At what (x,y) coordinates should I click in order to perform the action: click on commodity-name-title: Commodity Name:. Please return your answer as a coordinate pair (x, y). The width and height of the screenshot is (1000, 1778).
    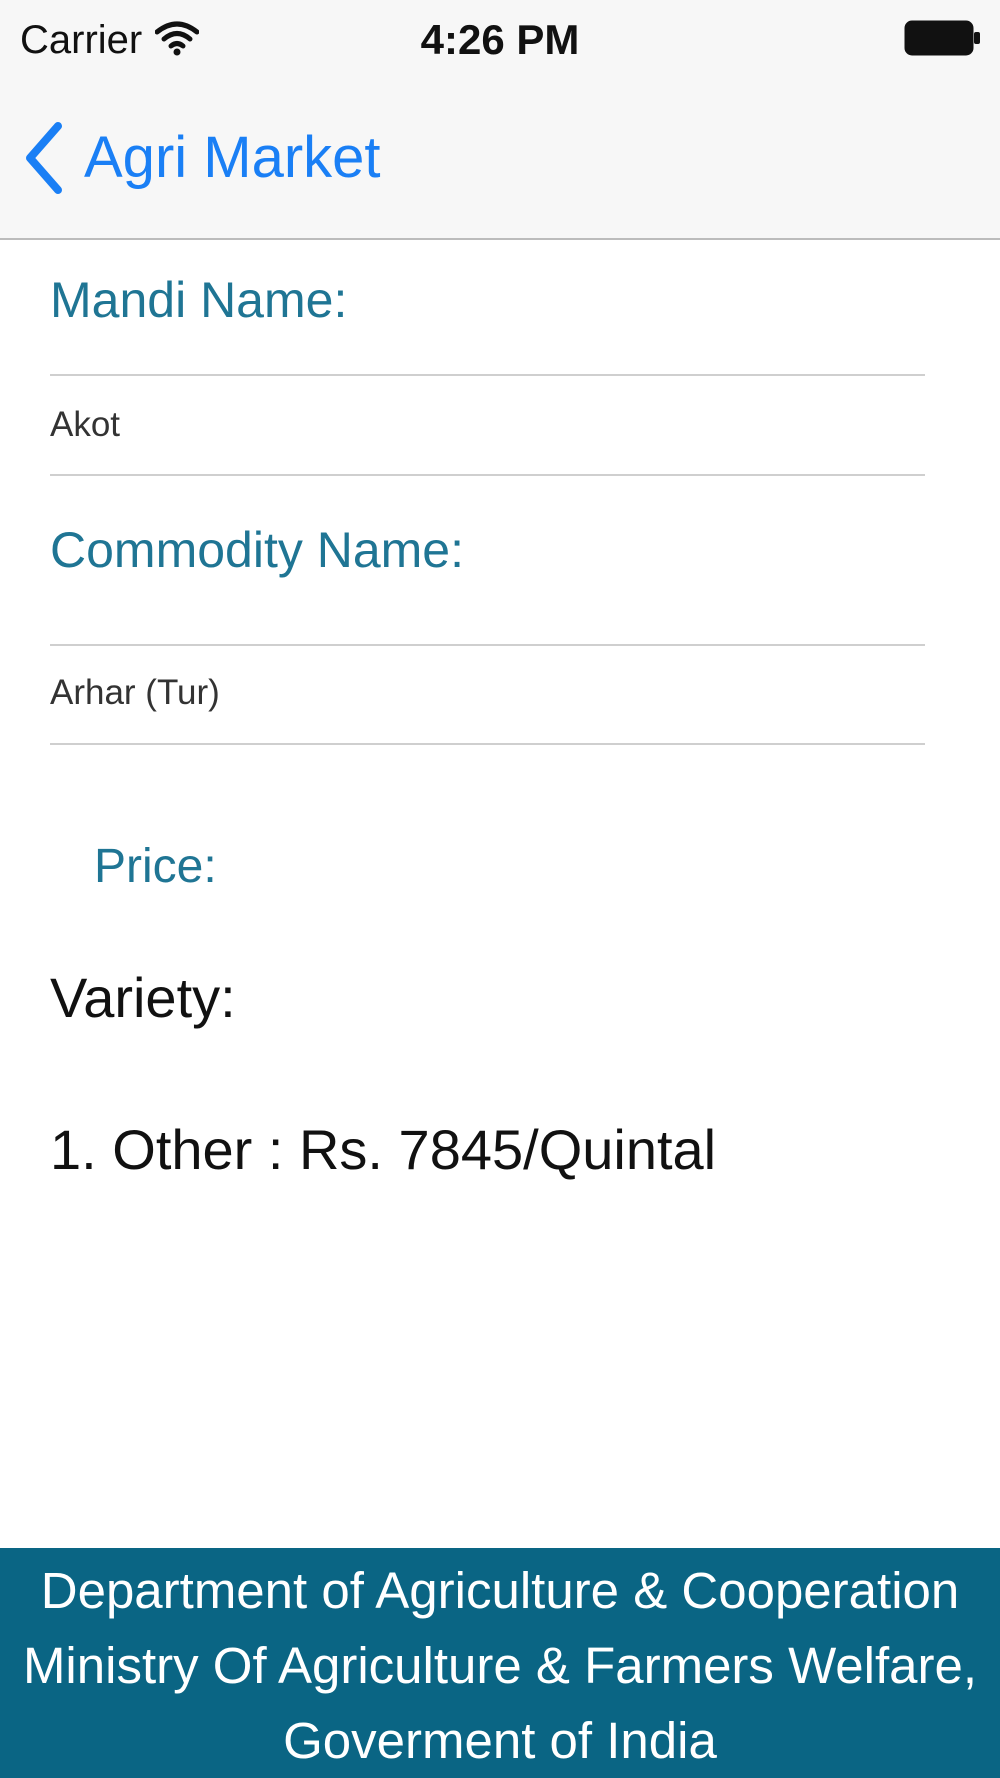
    Looking at the image, I should click on (257, 550).